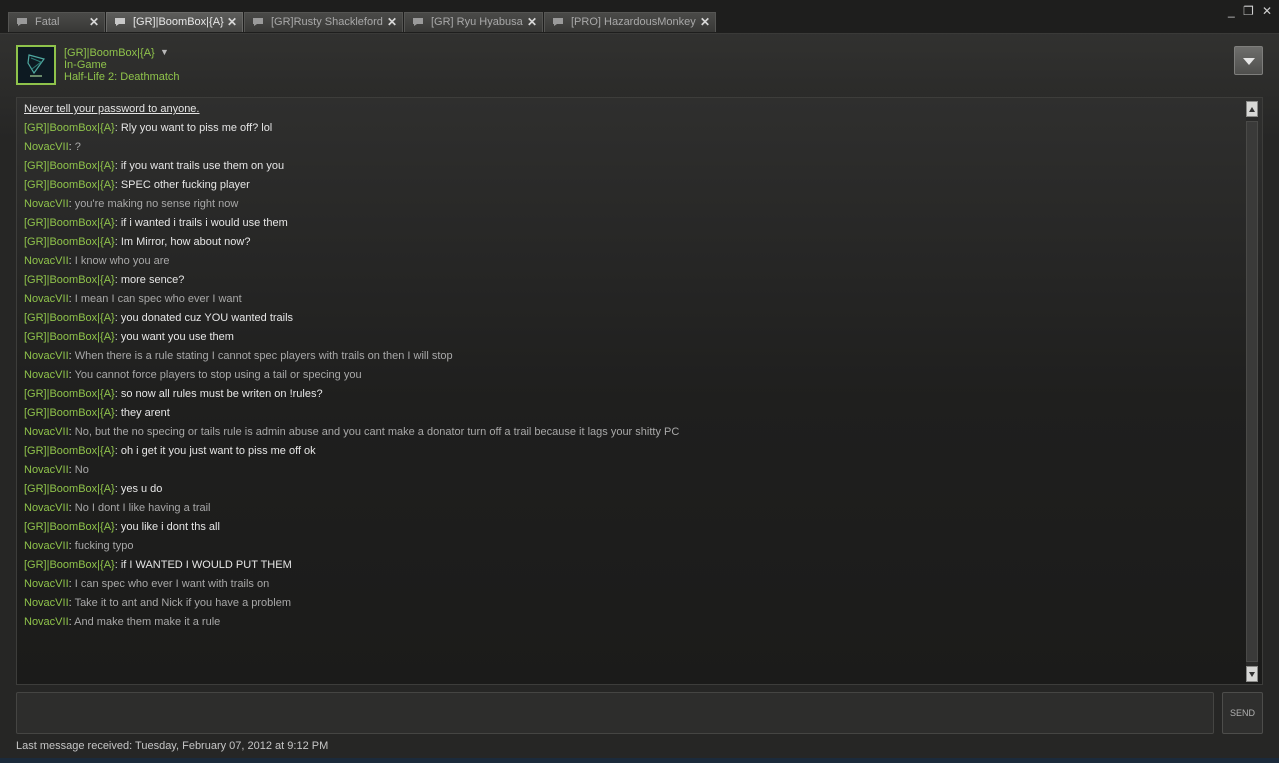 The image size is (1279, 763). I want to click on message-input, so click(615, 713).